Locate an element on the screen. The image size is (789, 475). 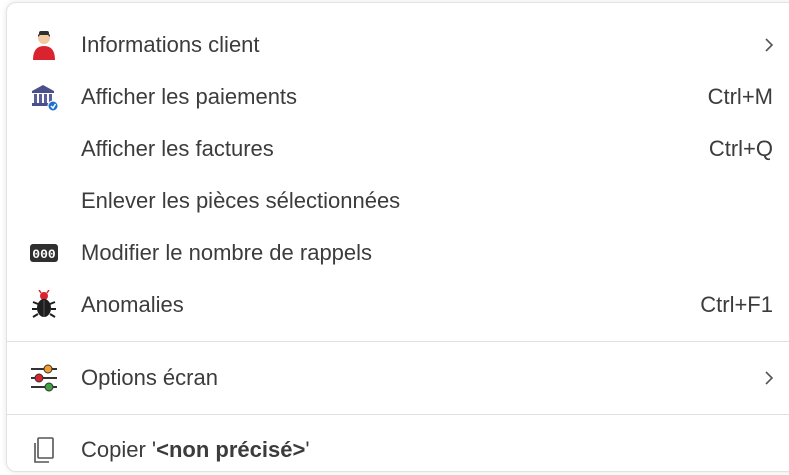
menu-item-enlever-pieces: Enlever les pièces sélectionnées is located at coordinates (398, 201).